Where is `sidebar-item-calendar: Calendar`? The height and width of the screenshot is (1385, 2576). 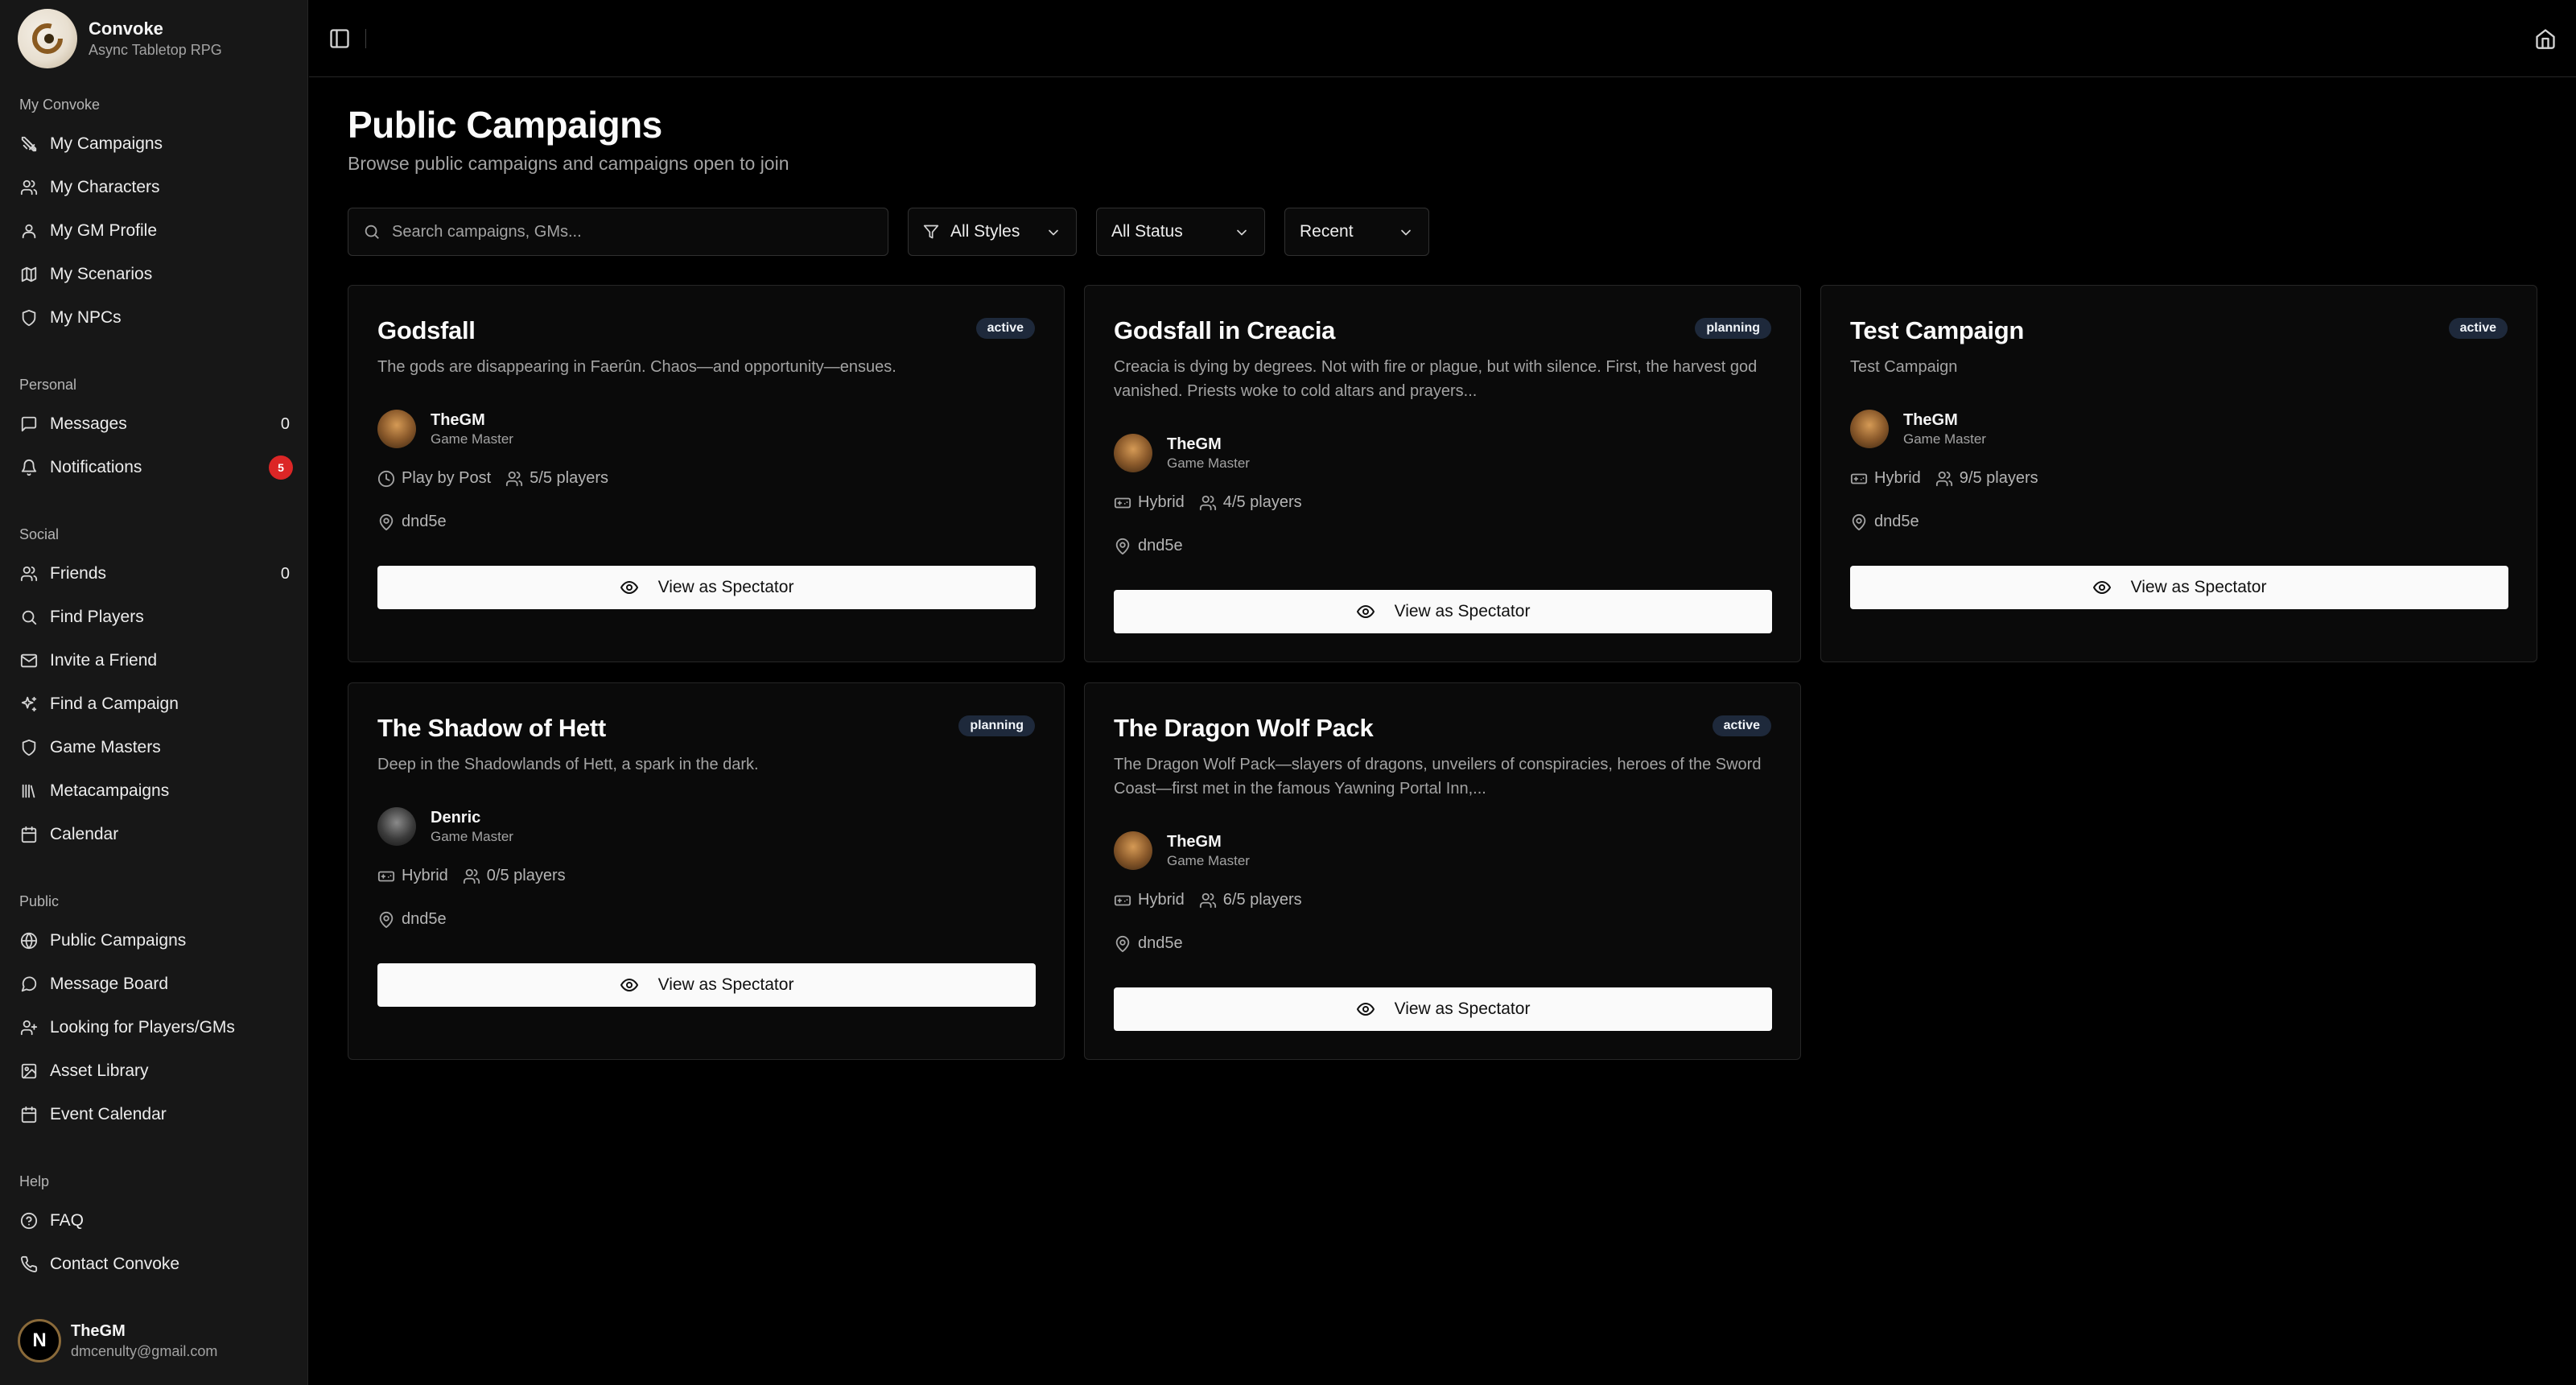 sidebar-item-calendar: Calendar is located at coordinates (156, 834).